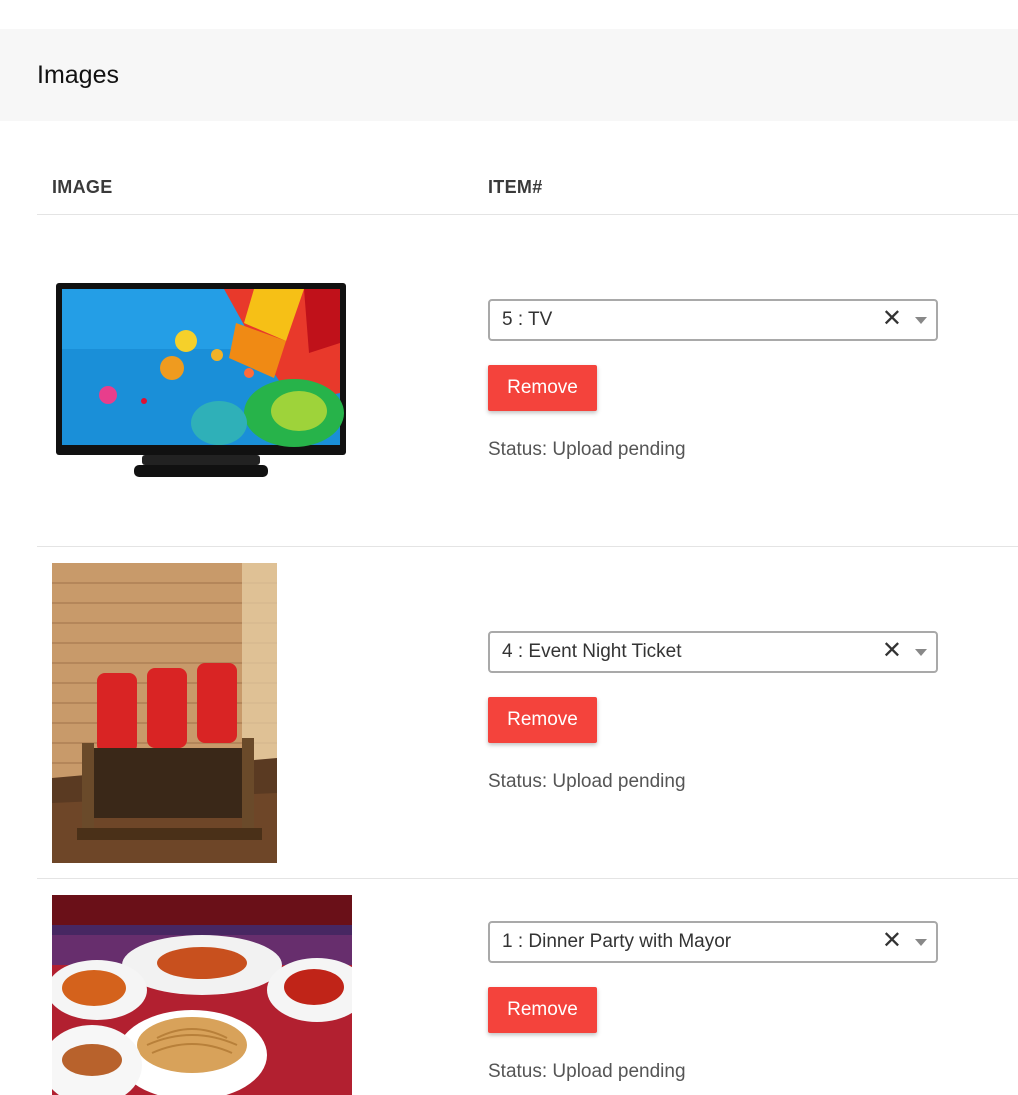 The width and height of the screenshot is (1018, 1095). Describe the element at coordinates (617, 941) in the screenshot. I see `item-select-value: 1 : Dinner Party with Mayor` at that location.